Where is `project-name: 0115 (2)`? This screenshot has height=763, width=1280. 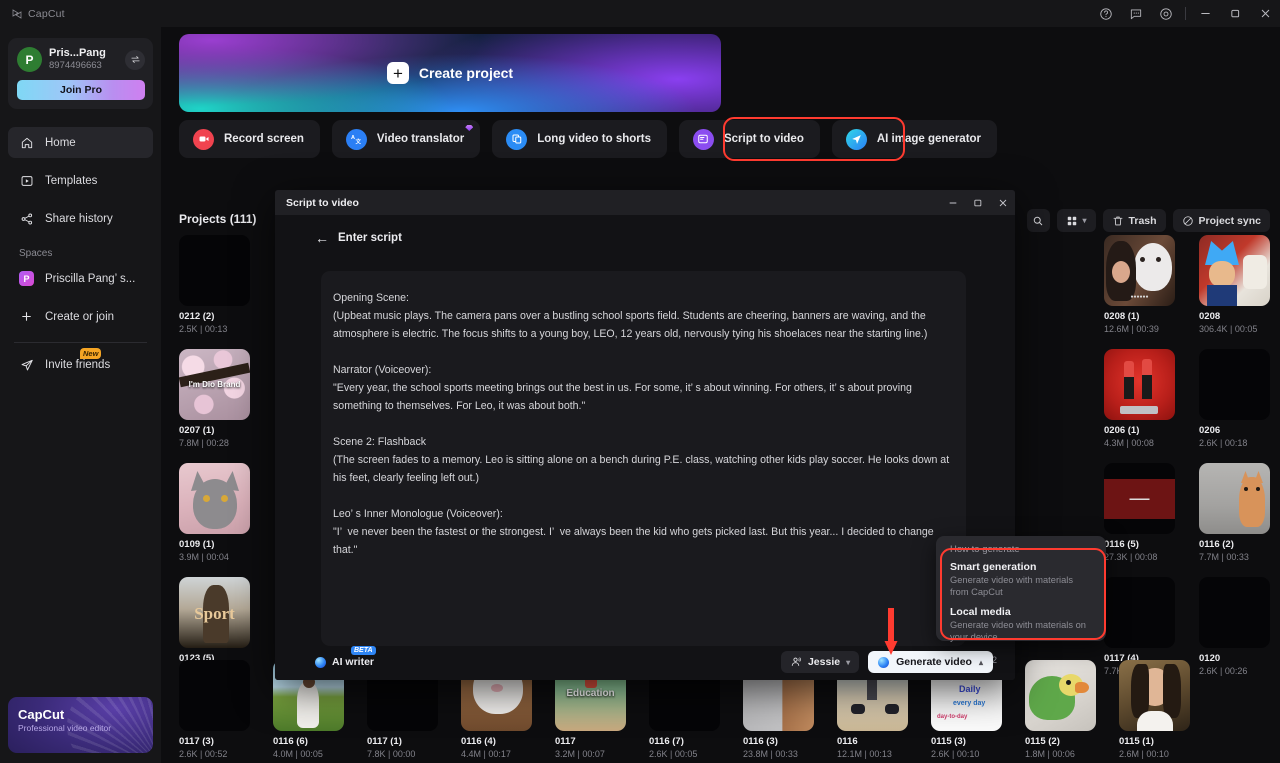 project-name: 0115 (2) is located at coordinates (1042, 741).